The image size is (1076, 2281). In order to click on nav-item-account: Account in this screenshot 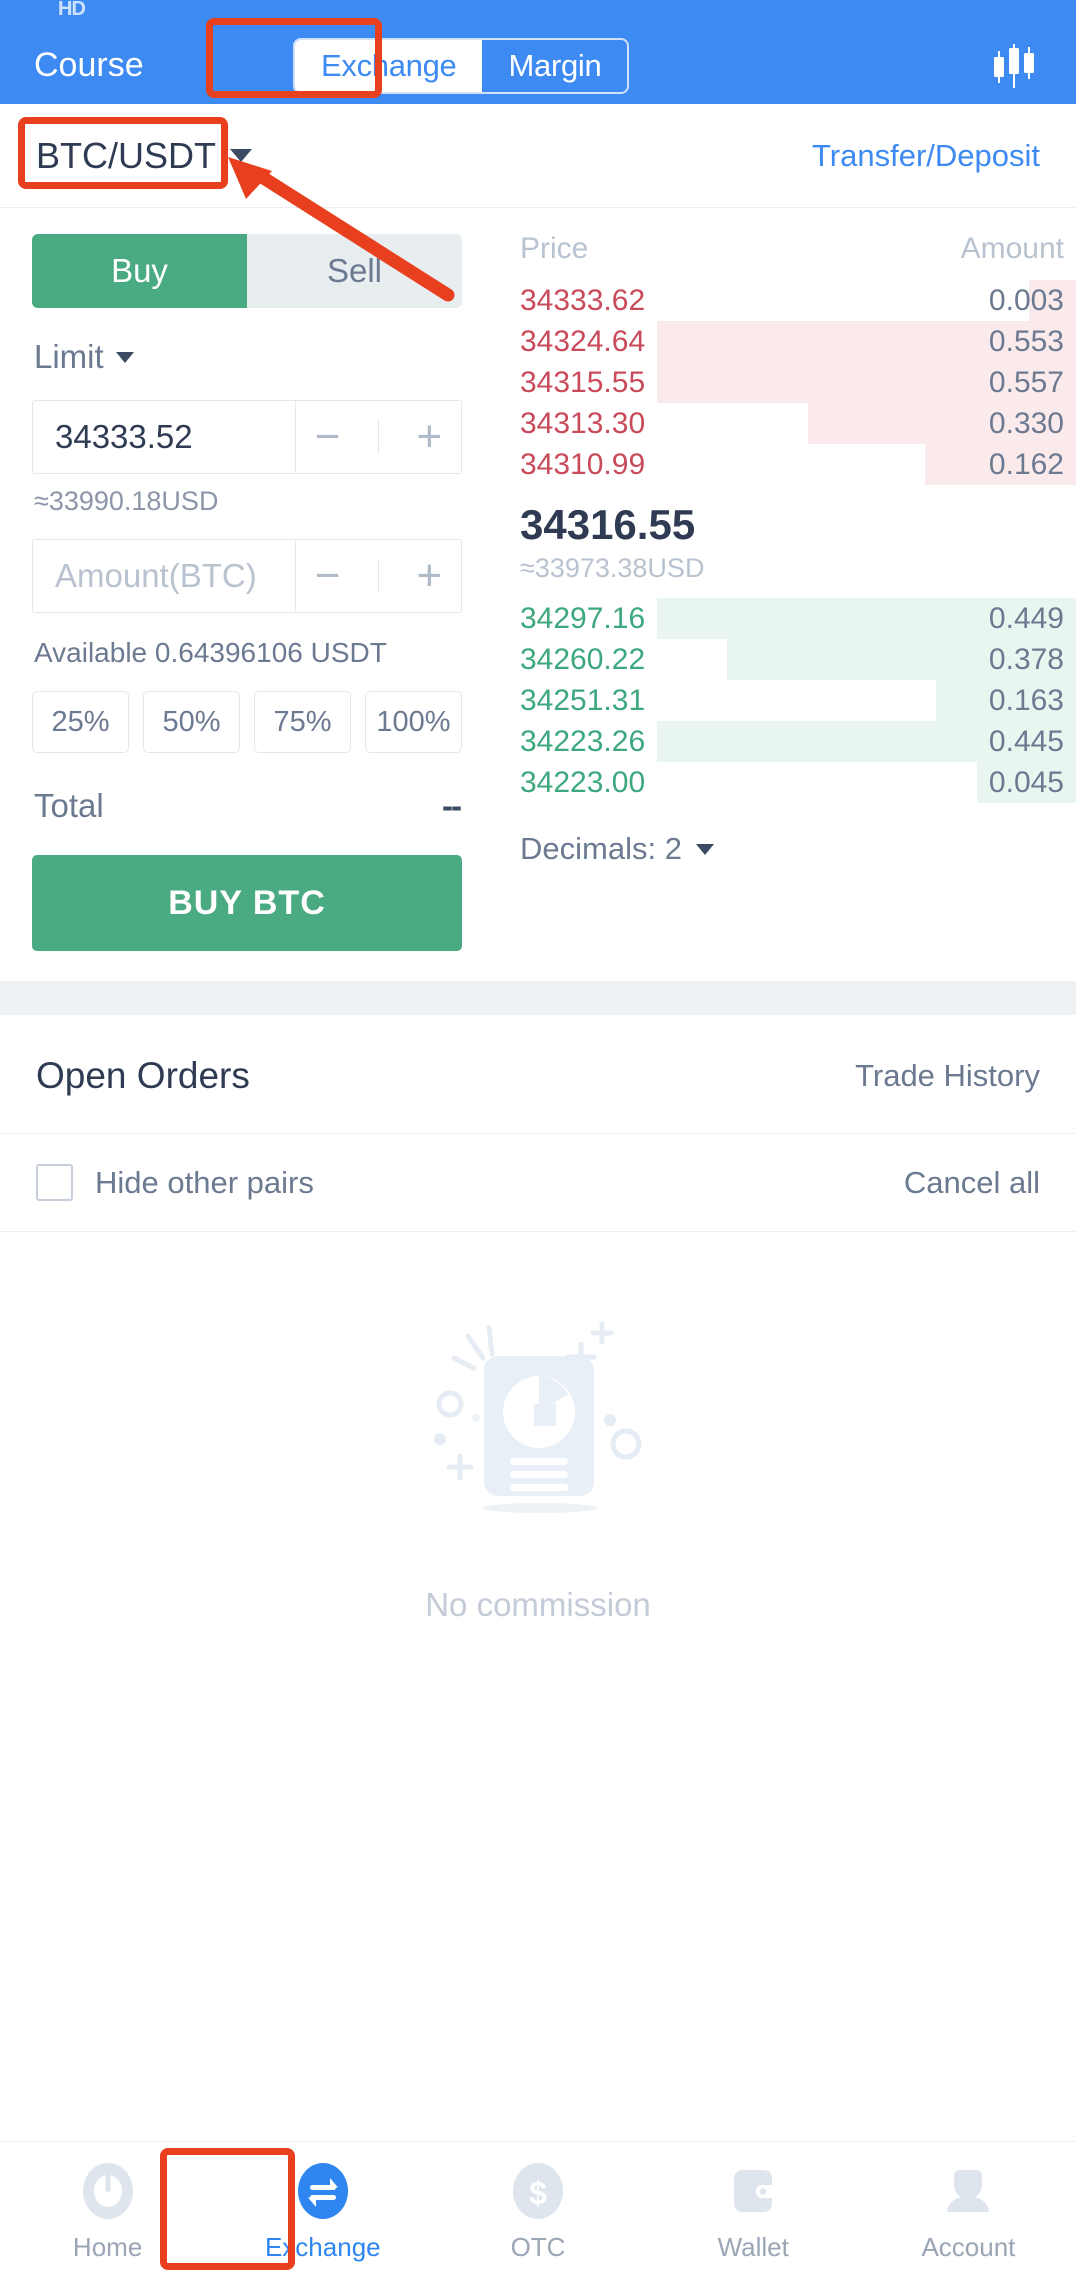, I will do `click(968, 2211)`.